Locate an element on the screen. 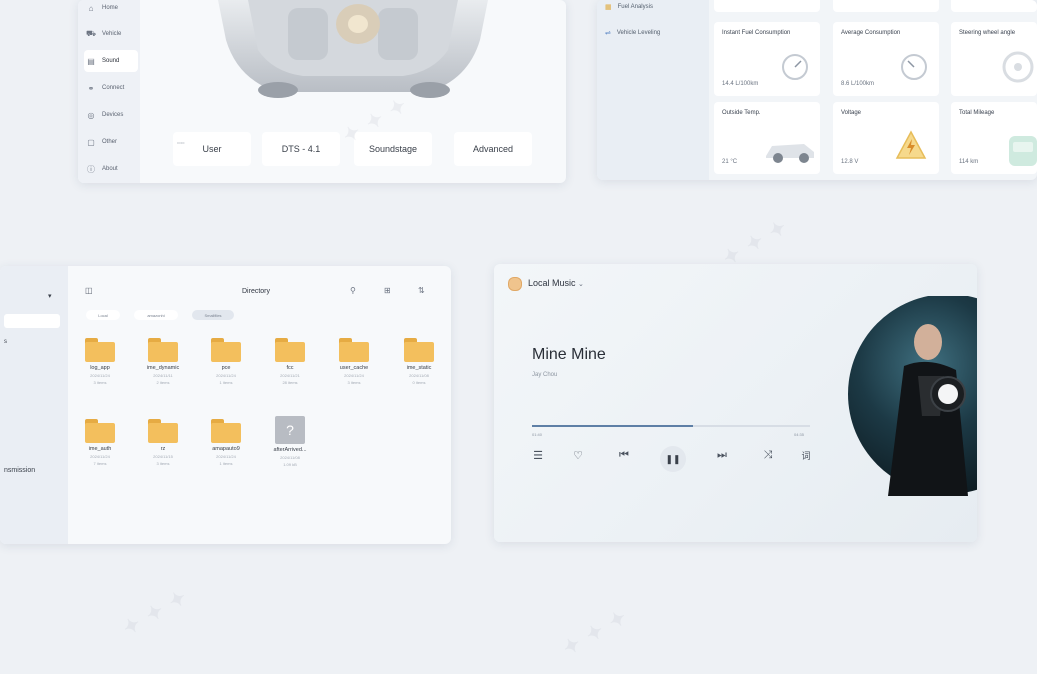 The image size is (1037, 674). path-chip: amazonhi is located at coordinates (156, 315).